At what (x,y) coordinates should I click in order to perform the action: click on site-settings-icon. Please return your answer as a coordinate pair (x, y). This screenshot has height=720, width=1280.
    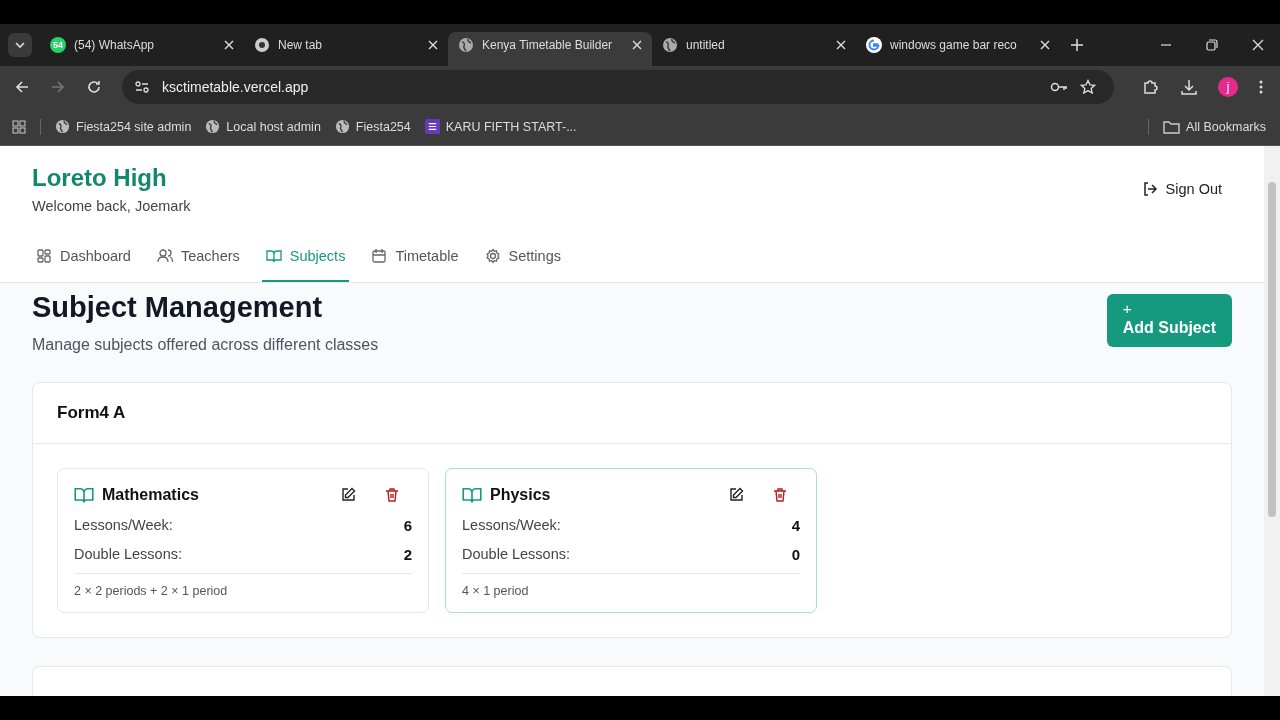
    Looking at the image, I should click on (142, 87).